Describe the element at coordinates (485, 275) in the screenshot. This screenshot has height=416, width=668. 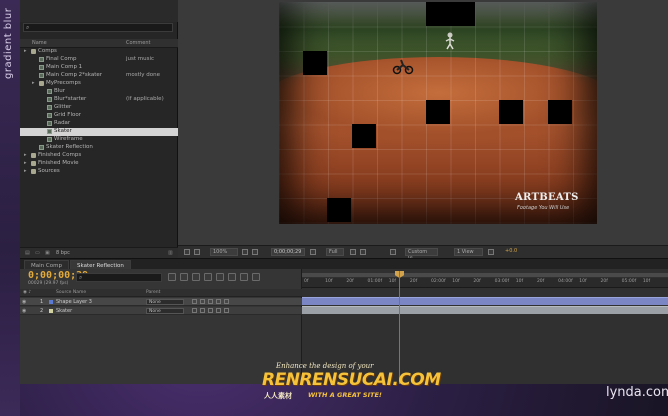
I see `work-area-bar` at that location.